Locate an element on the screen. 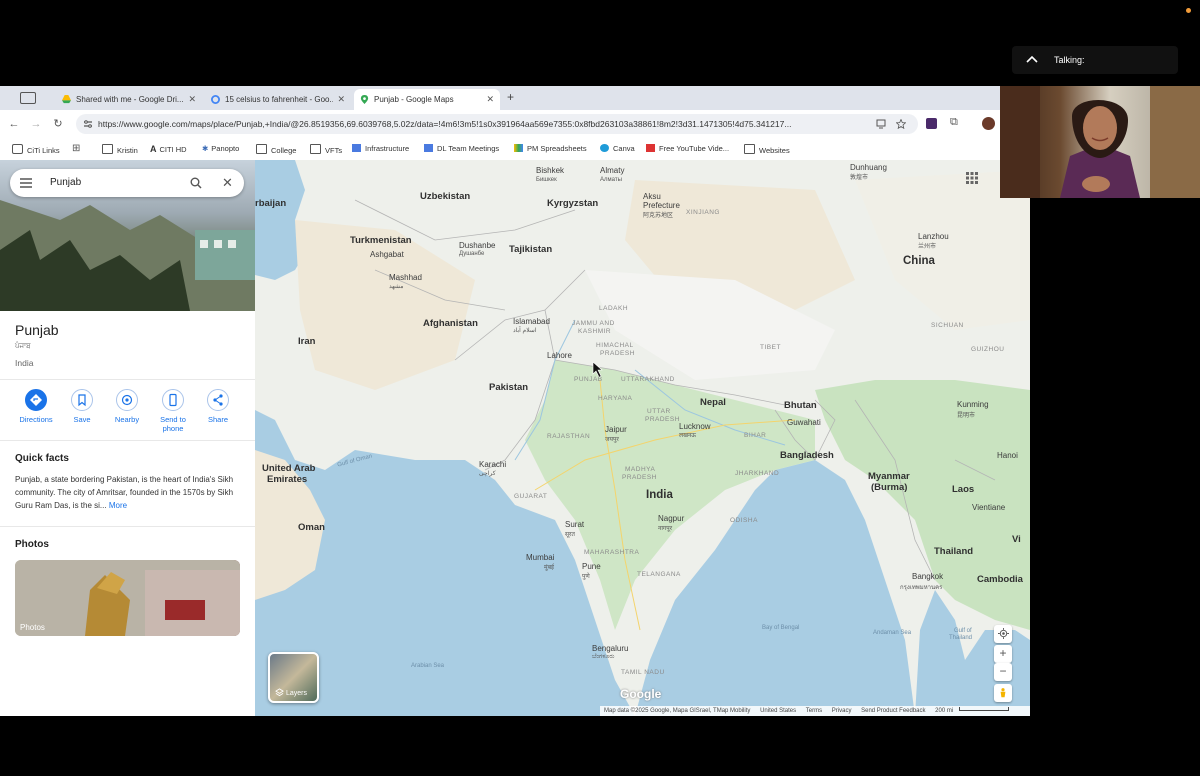 Image resolution: width=1200 pixels, height=776 pixels. place-title: Punjab is located at coordinates (37, 330).